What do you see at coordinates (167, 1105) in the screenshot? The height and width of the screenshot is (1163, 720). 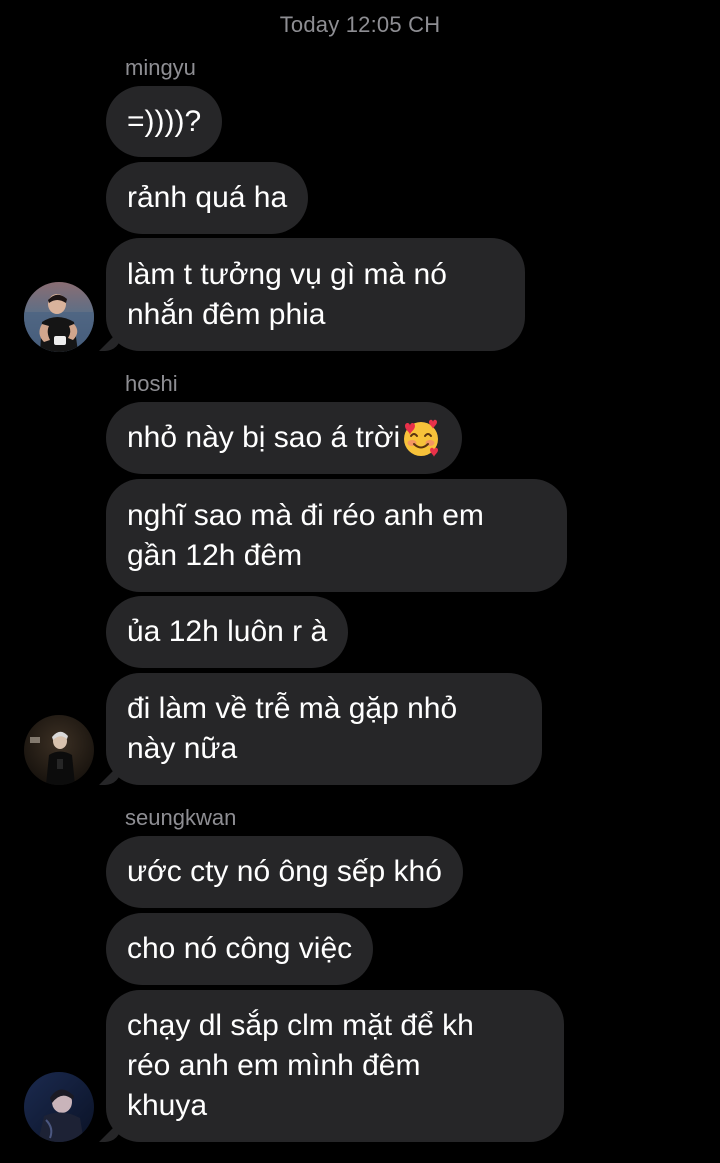 I see `message-text-line: khuya` at bounding box center [167, 1105].